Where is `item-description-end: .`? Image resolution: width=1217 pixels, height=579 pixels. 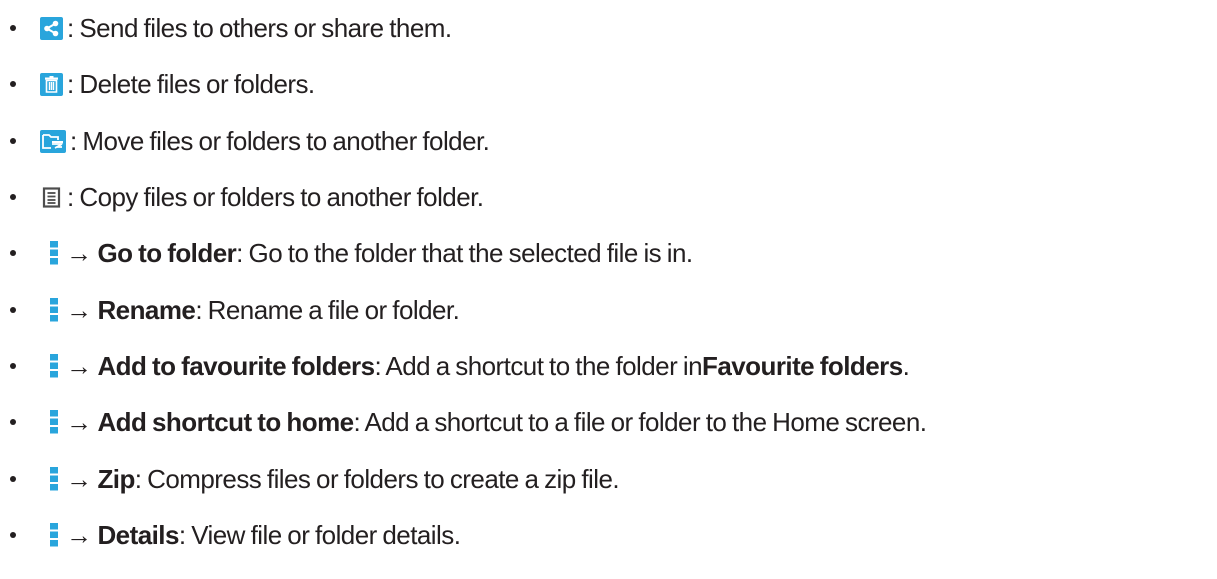
item-description-end: . is located at coordinates (906, 365).